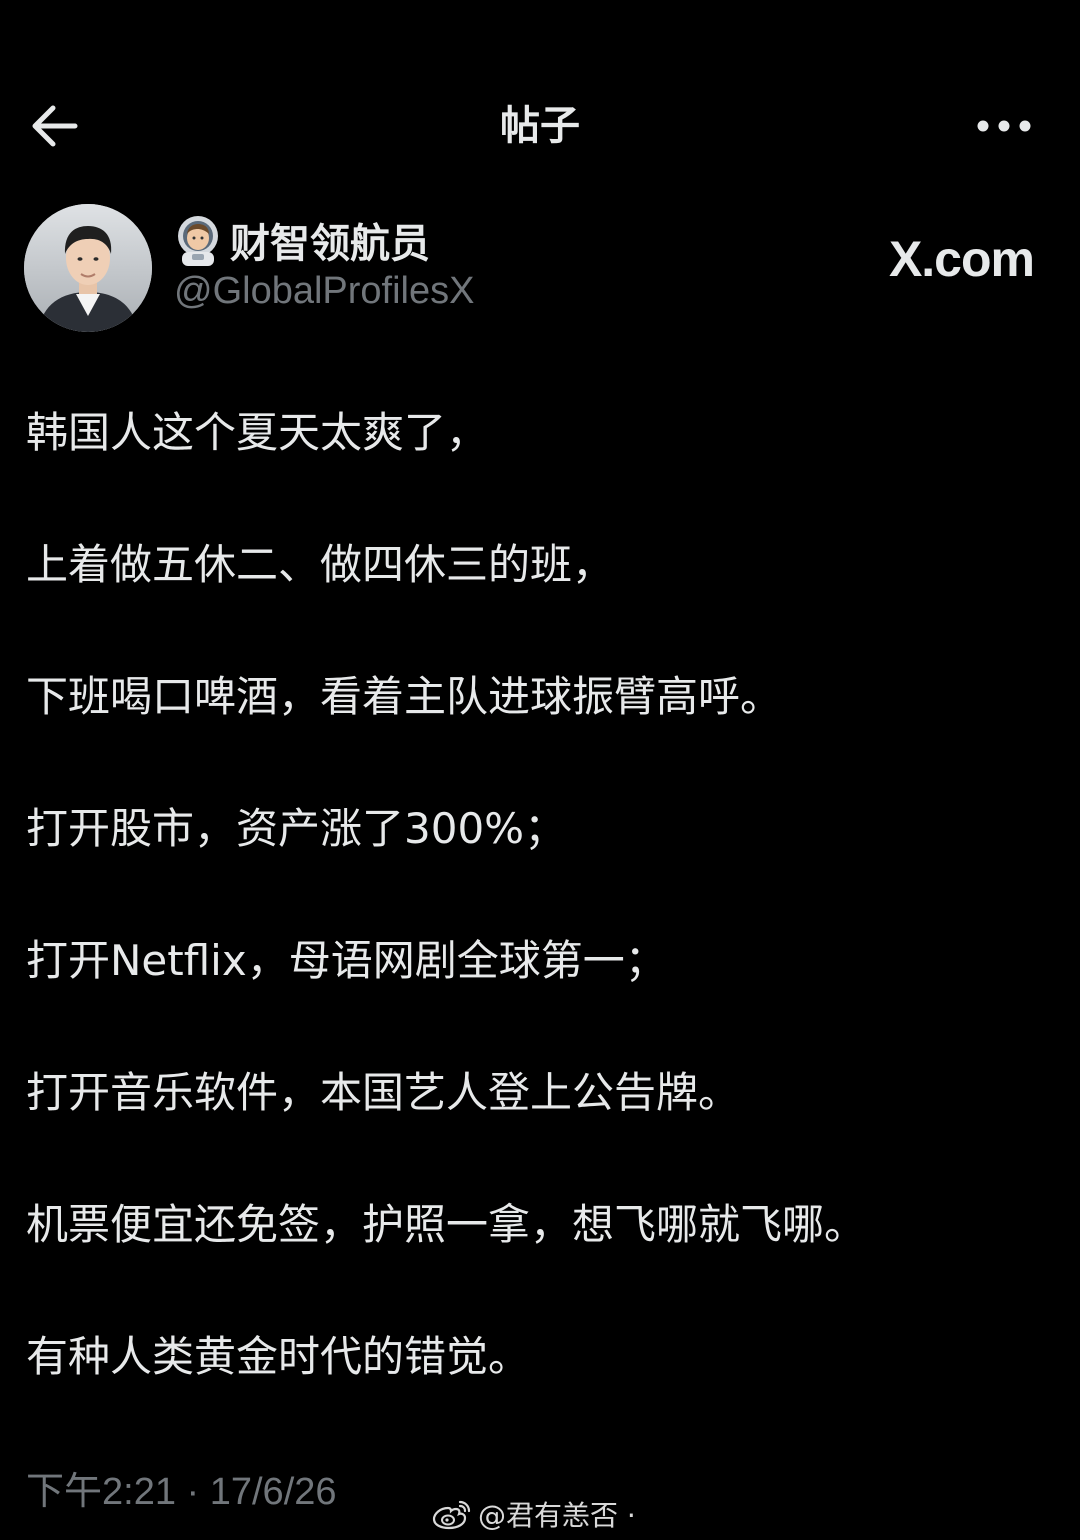 This screenshot has width=1080, height=1540. What do you see at coordinates (404, 696) in the screenshot?
I see `post-line: 下班喝口啤酒，看着主队进球振臂高呼。` at bounding box center [404, 696].